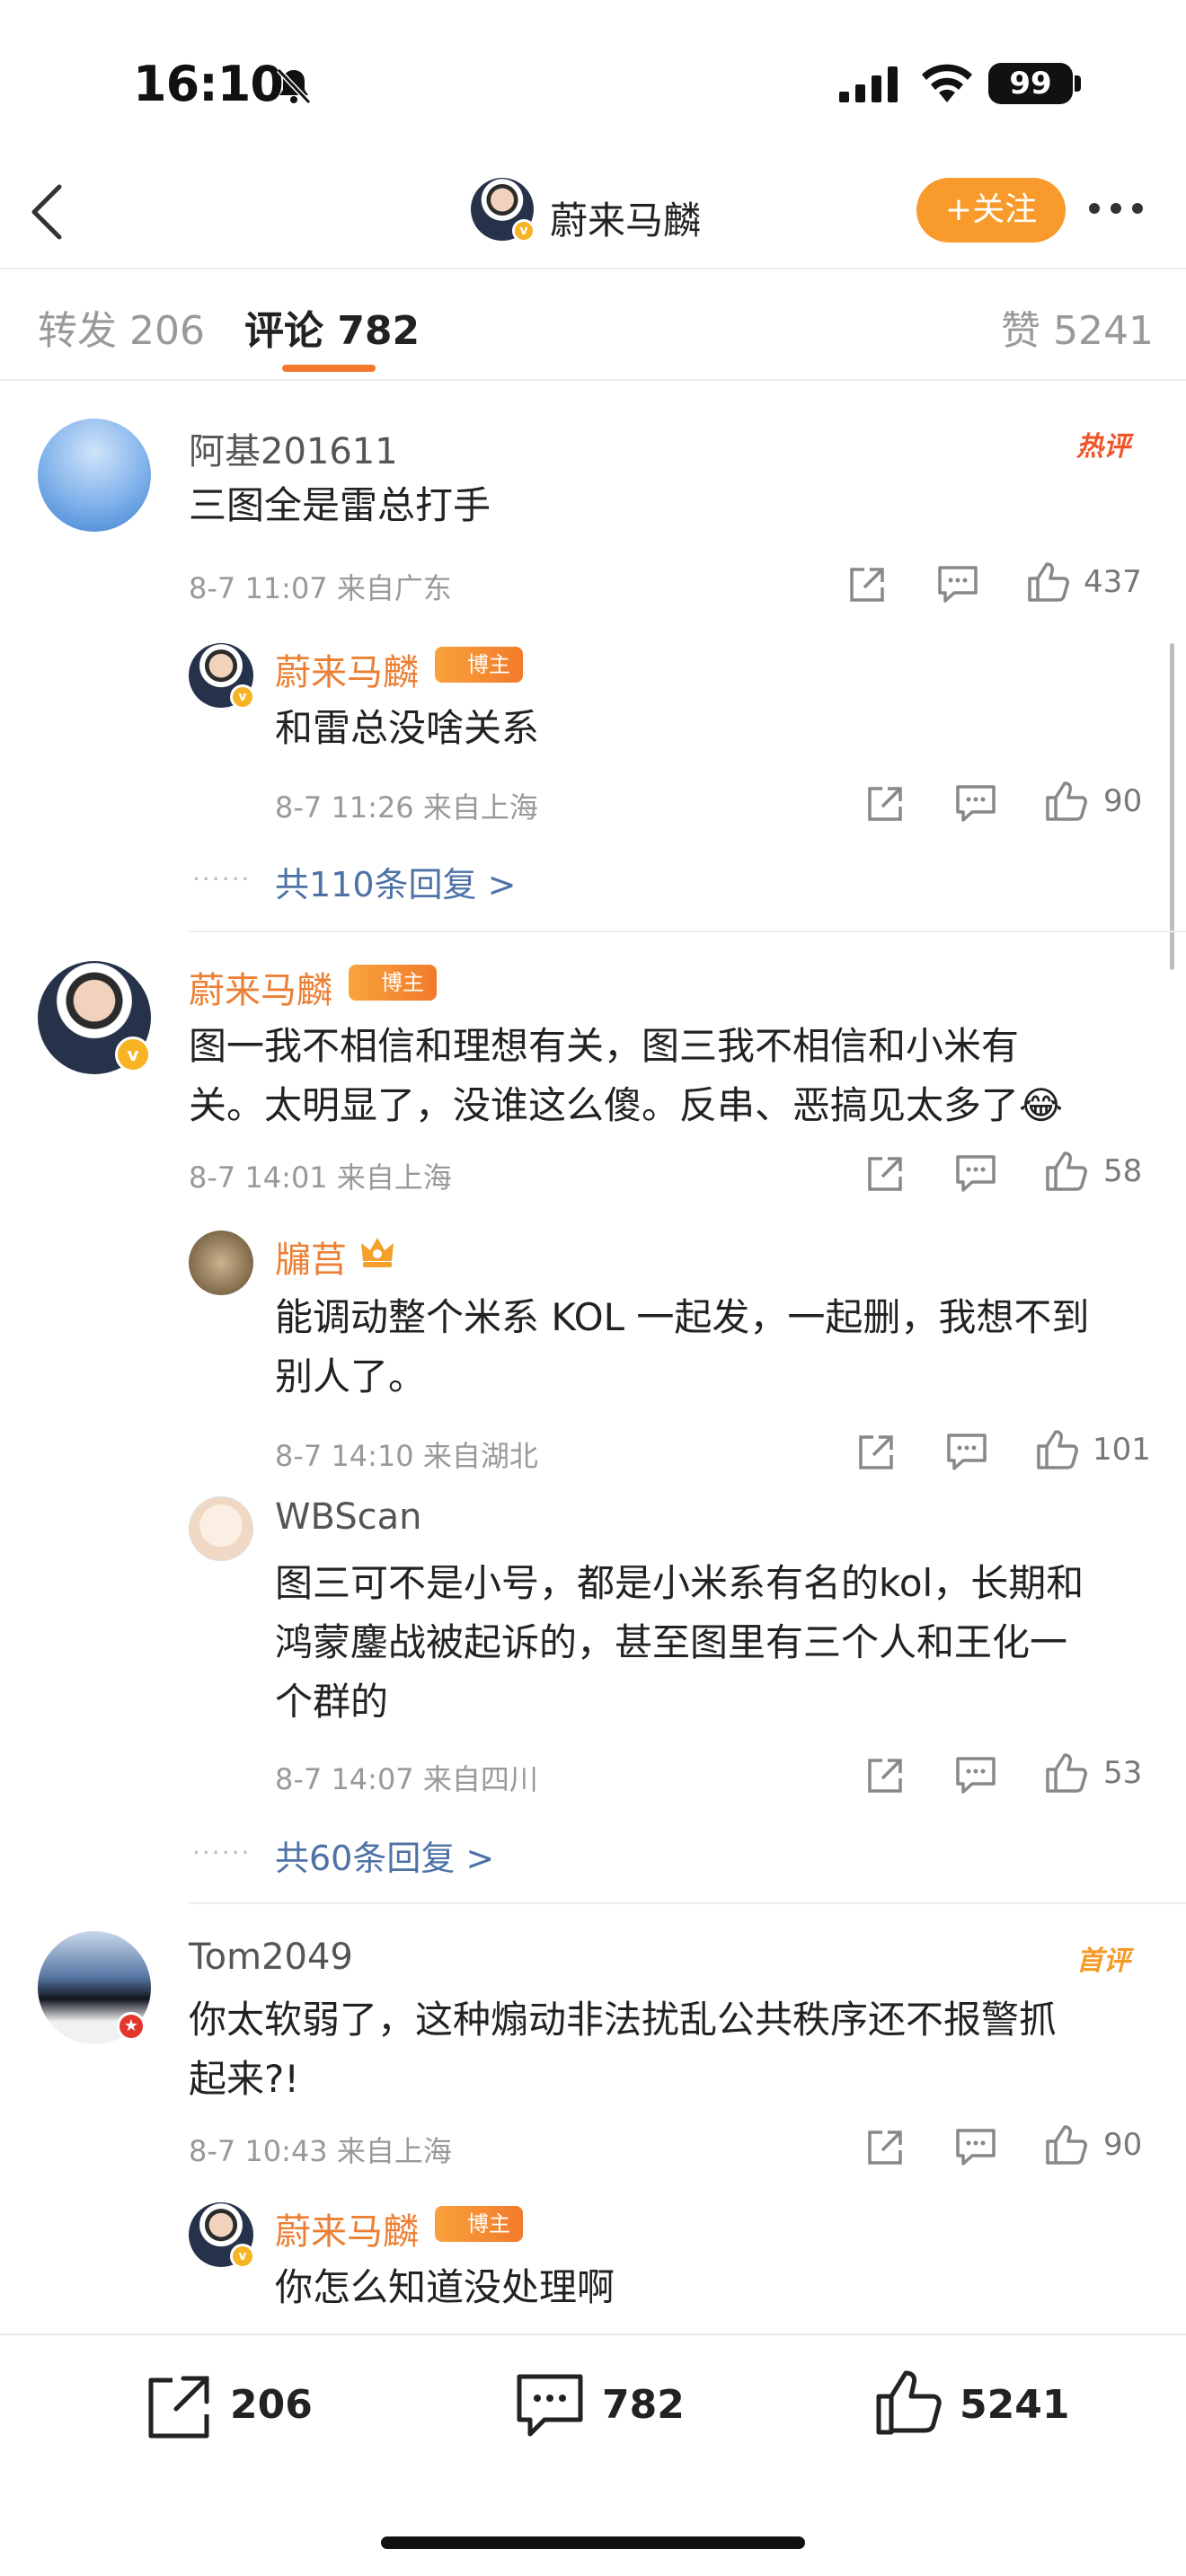 This screenshot has width=1186, height=2576. Describe the element at coordinates (1103, 1961) in the screenshot. I see `first-comment-tag: 首评` at that location.